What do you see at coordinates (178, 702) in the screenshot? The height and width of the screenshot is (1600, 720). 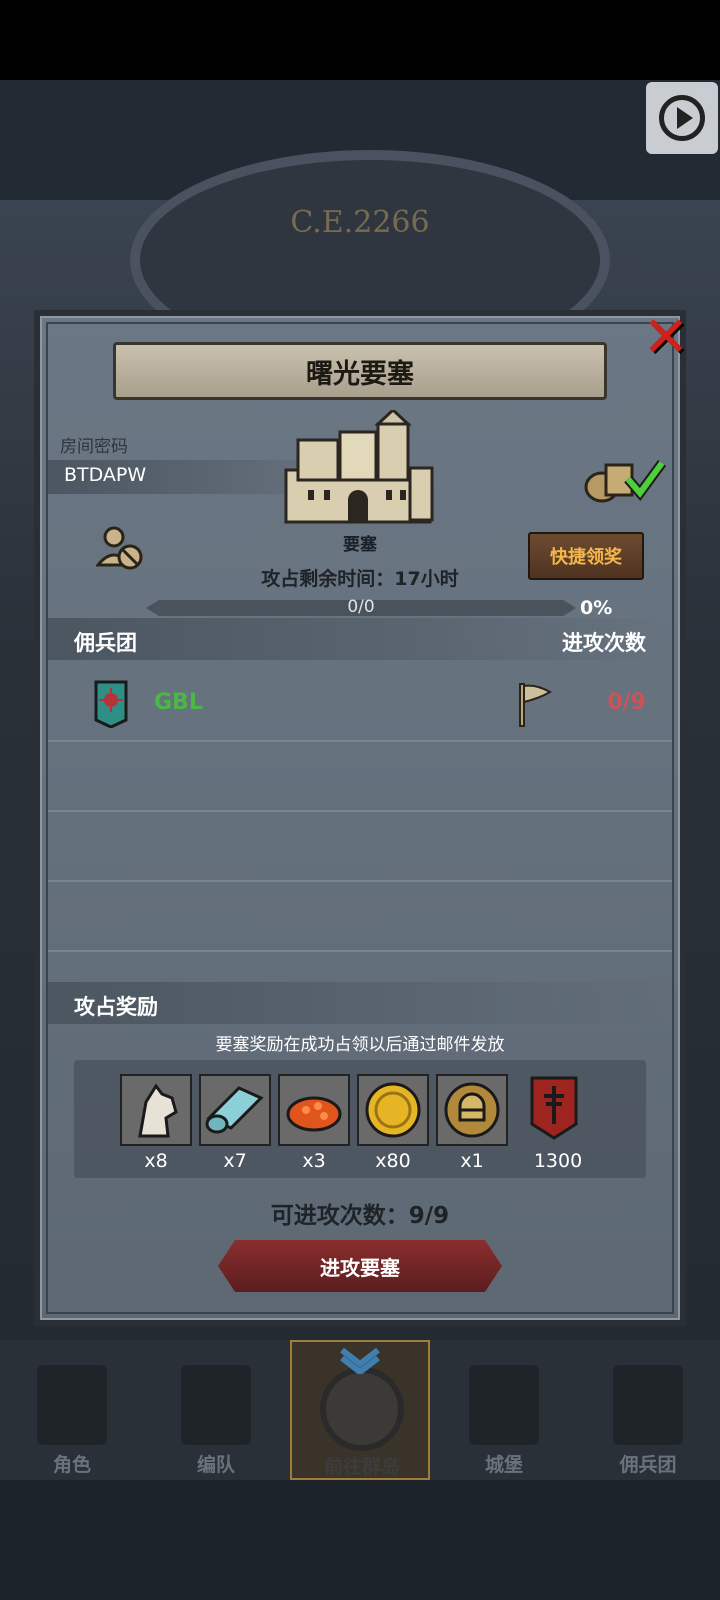 I see `guild-name: GBL` at bounding box center [178, 702].